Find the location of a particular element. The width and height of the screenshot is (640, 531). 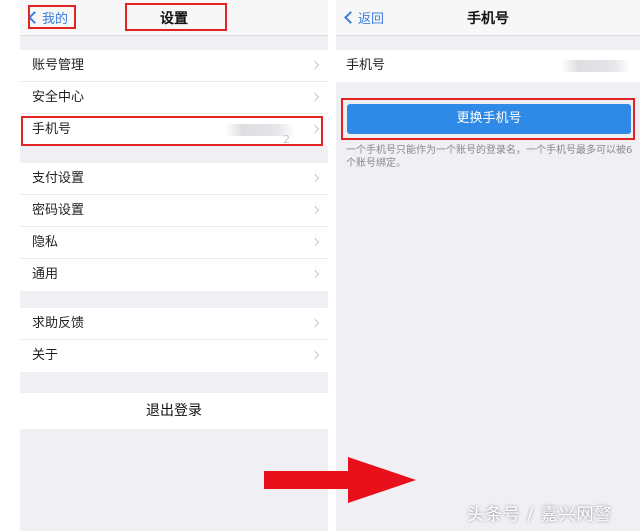

blurred-phone-value: 2 is located at coordinates (260, 135).